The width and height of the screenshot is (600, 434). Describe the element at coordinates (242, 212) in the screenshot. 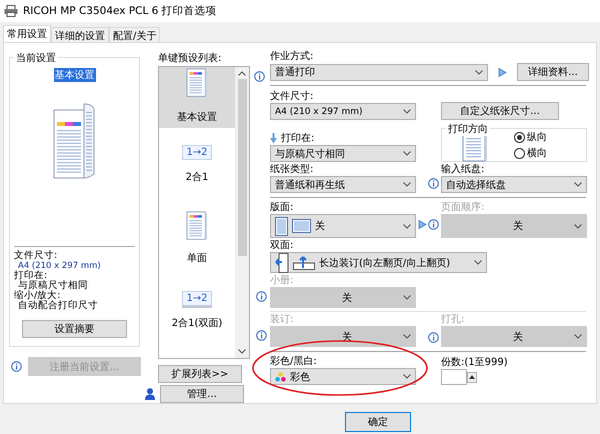

I see `scrollbar` at that location.